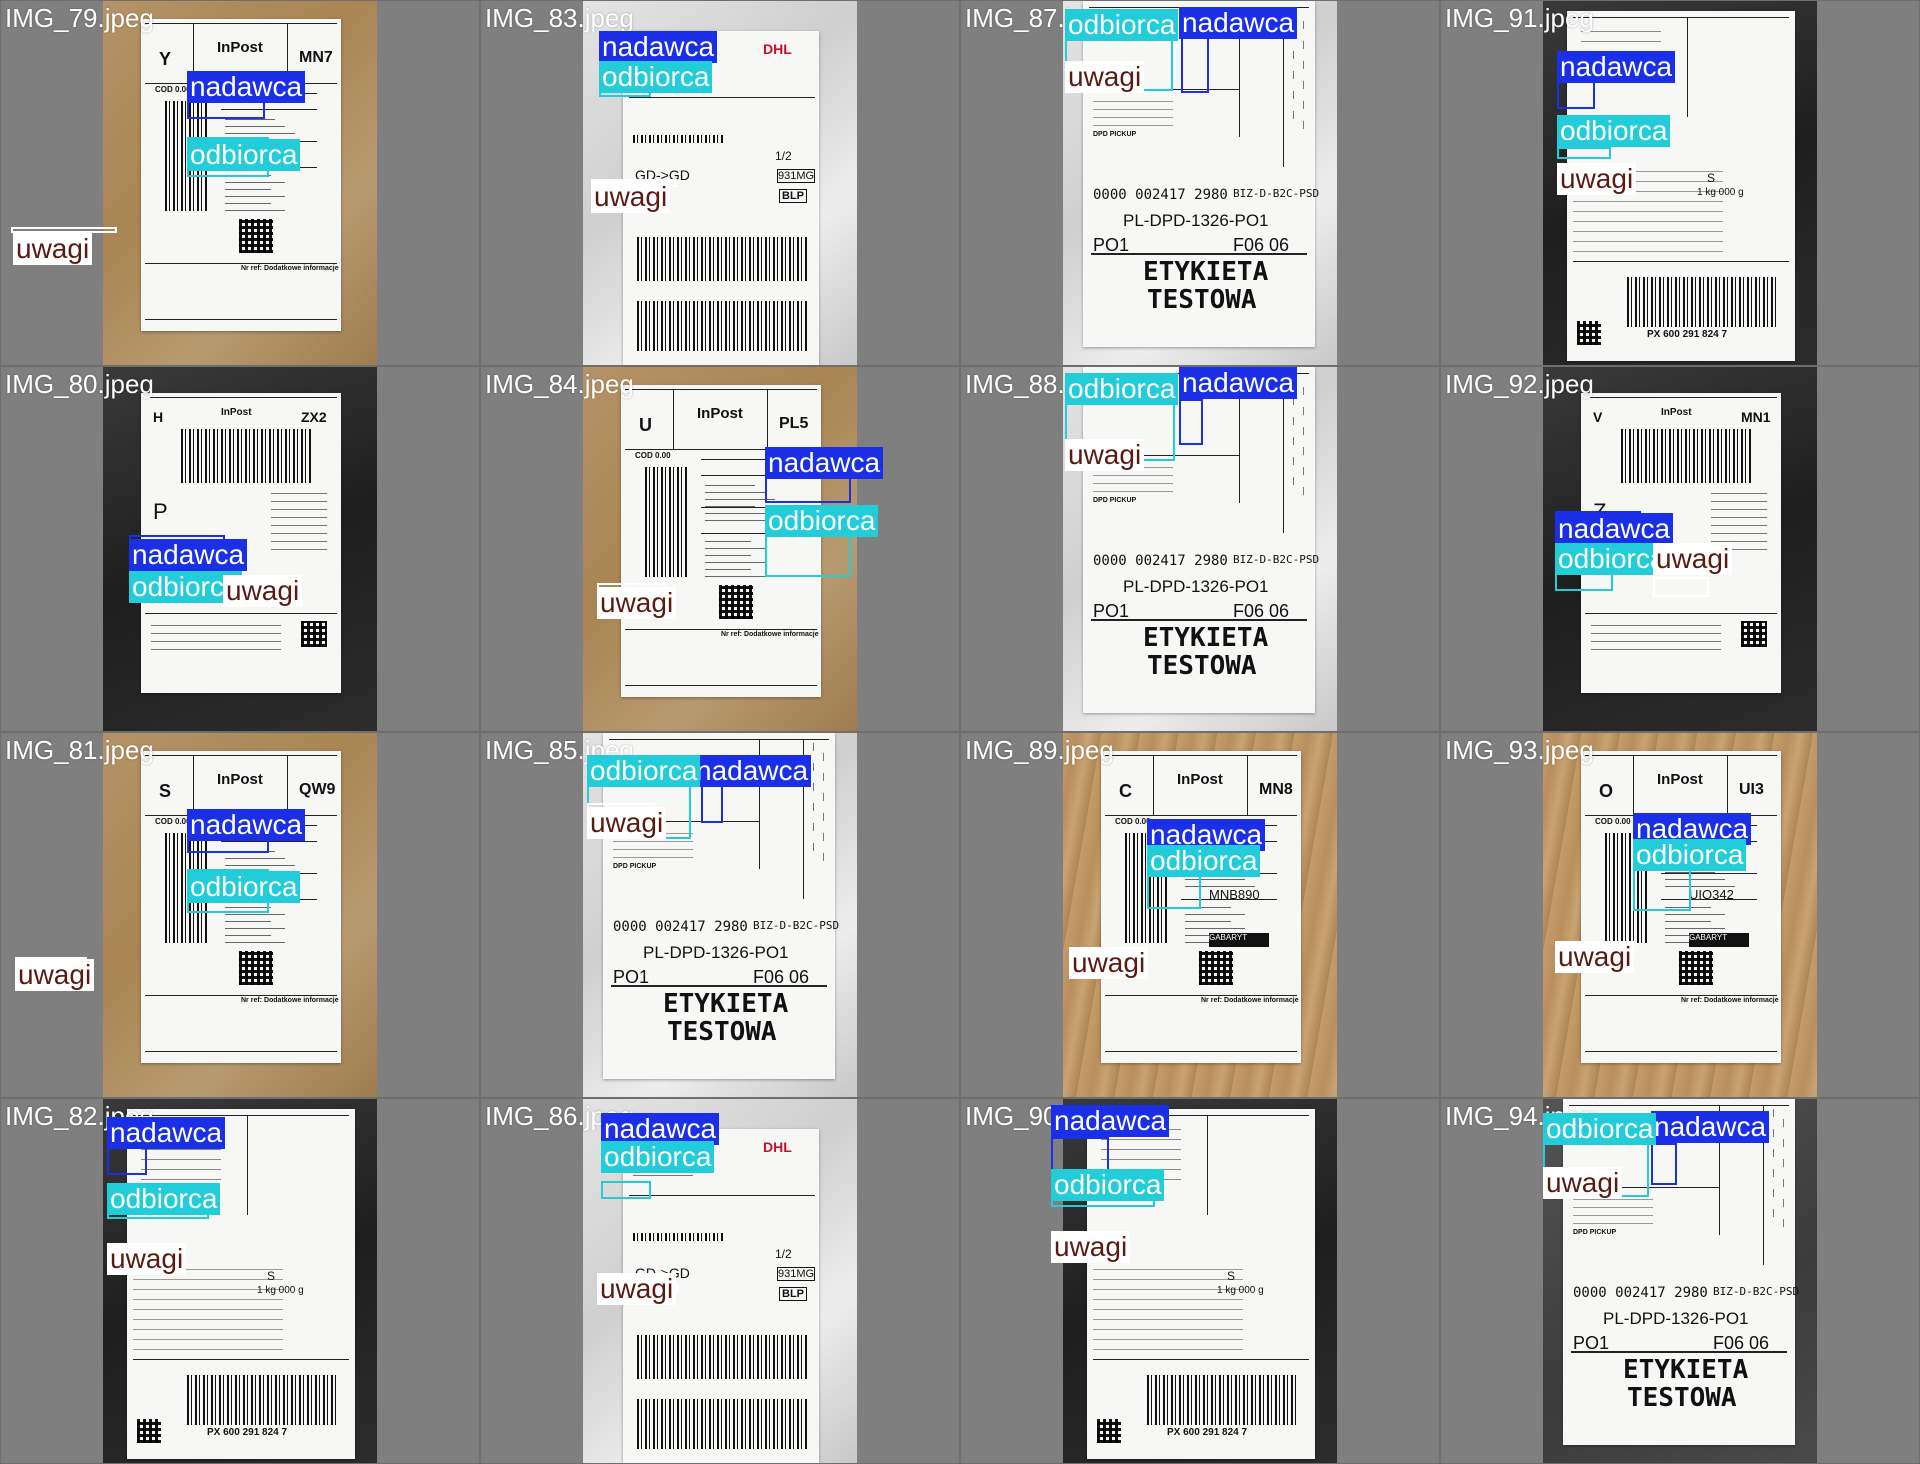  I want to click on image-filename: IMG_79.jpeg, so click(79, 18).